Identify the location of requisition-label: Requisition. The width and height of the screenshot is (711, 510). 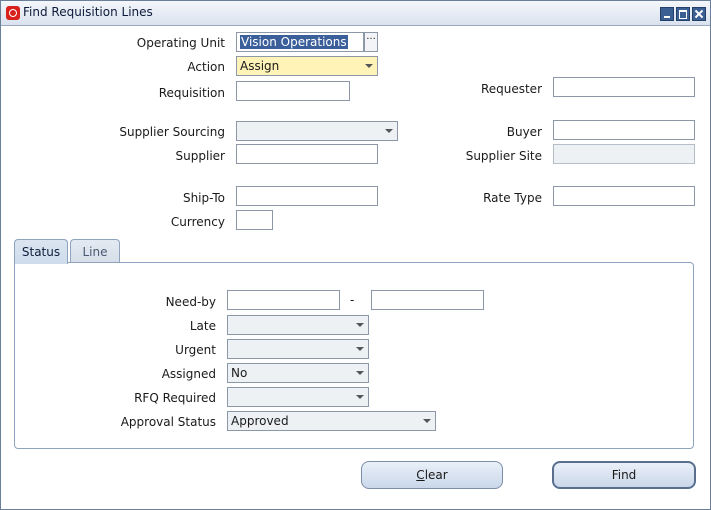
(191, 93).